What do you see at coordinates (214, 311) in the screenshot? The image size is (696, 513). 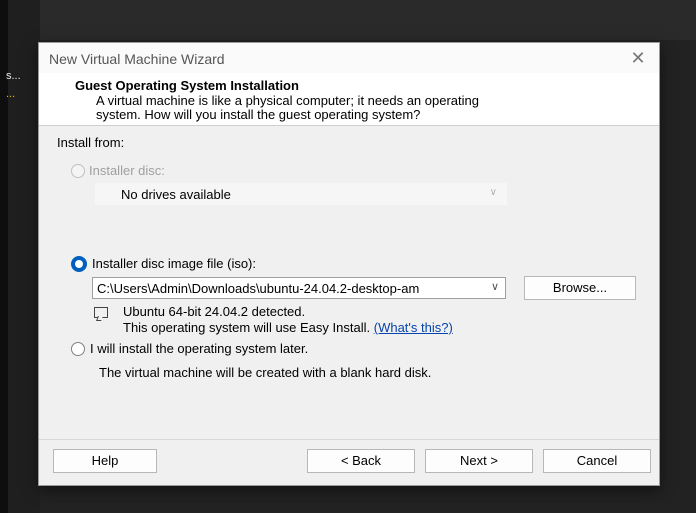 I see `os-detected-text: Ubuntu 64-bit 24.04.2 detected.` at bounding box center [214, 311].